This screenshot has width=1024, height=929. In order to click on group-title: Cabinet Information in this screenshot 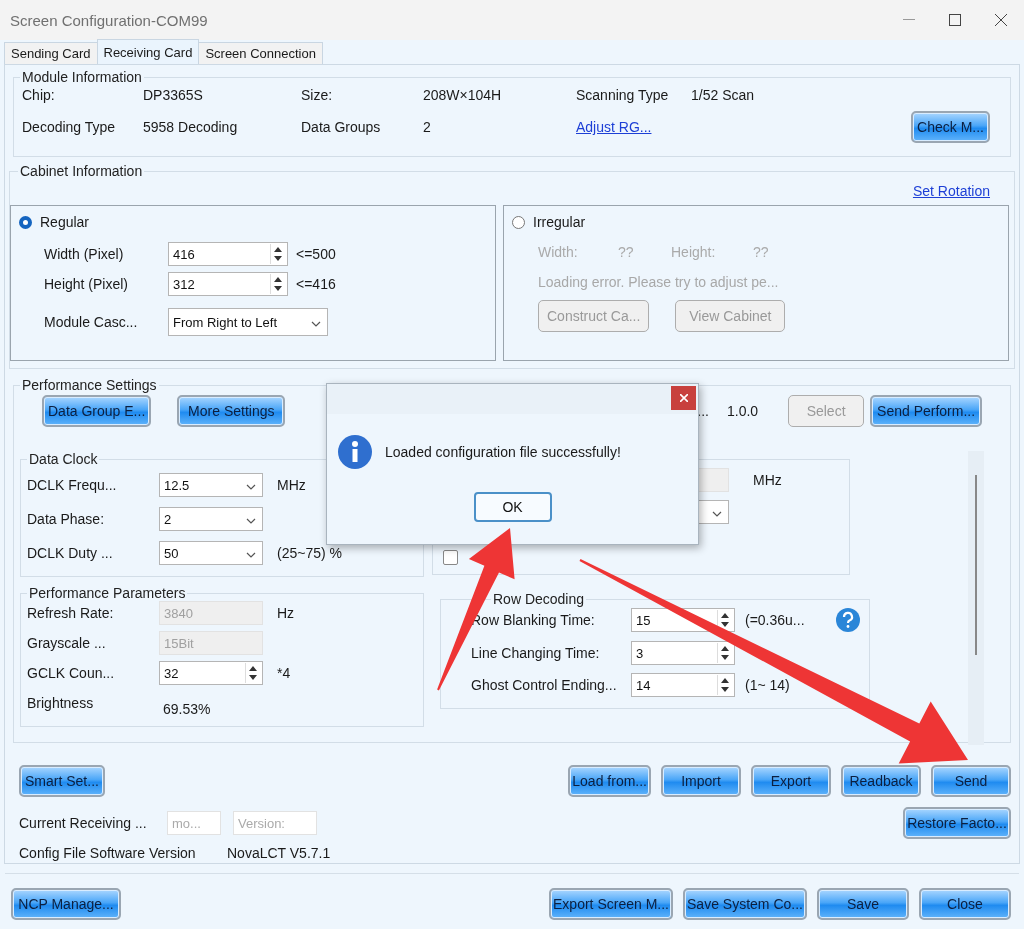, I will do `click(81, 171)`.